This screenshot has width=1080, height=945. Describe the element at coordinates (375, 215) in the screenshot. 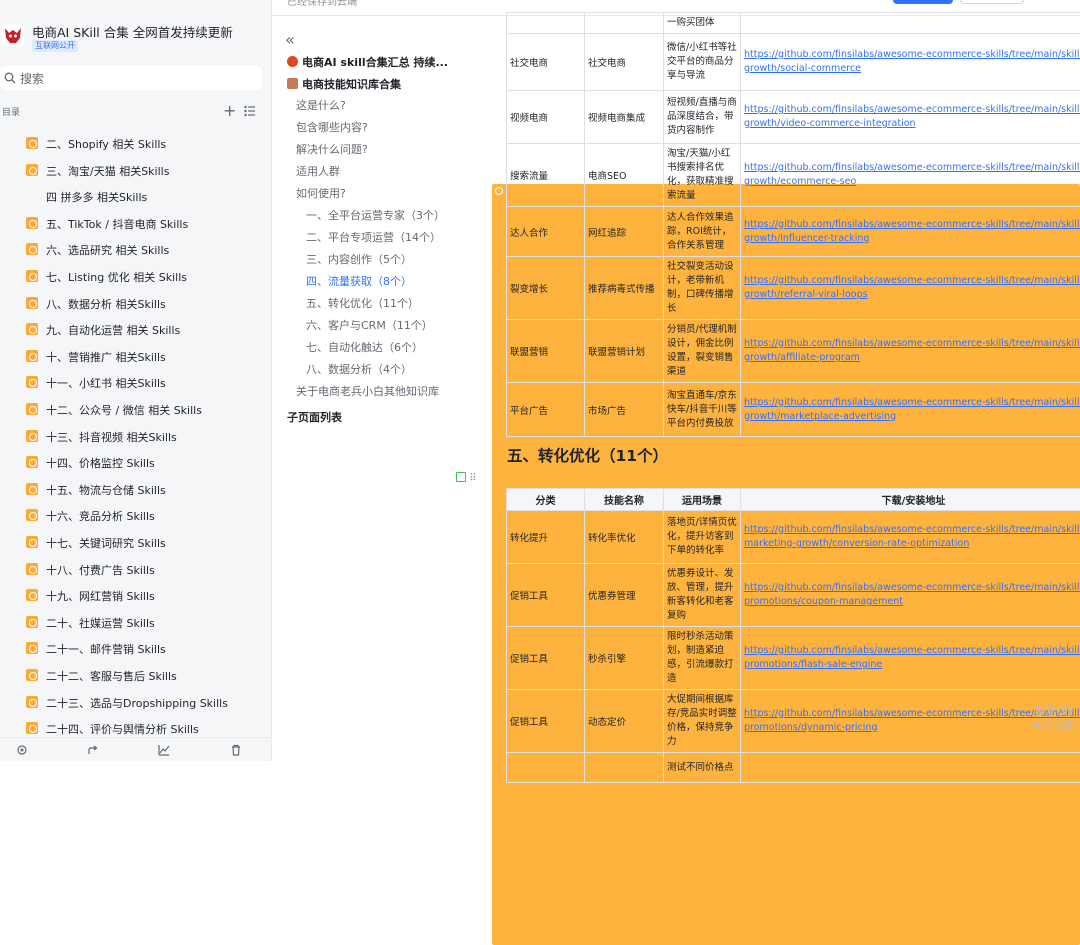

I see `outline-item: 一、全平台运营专家（3个）` at that location.